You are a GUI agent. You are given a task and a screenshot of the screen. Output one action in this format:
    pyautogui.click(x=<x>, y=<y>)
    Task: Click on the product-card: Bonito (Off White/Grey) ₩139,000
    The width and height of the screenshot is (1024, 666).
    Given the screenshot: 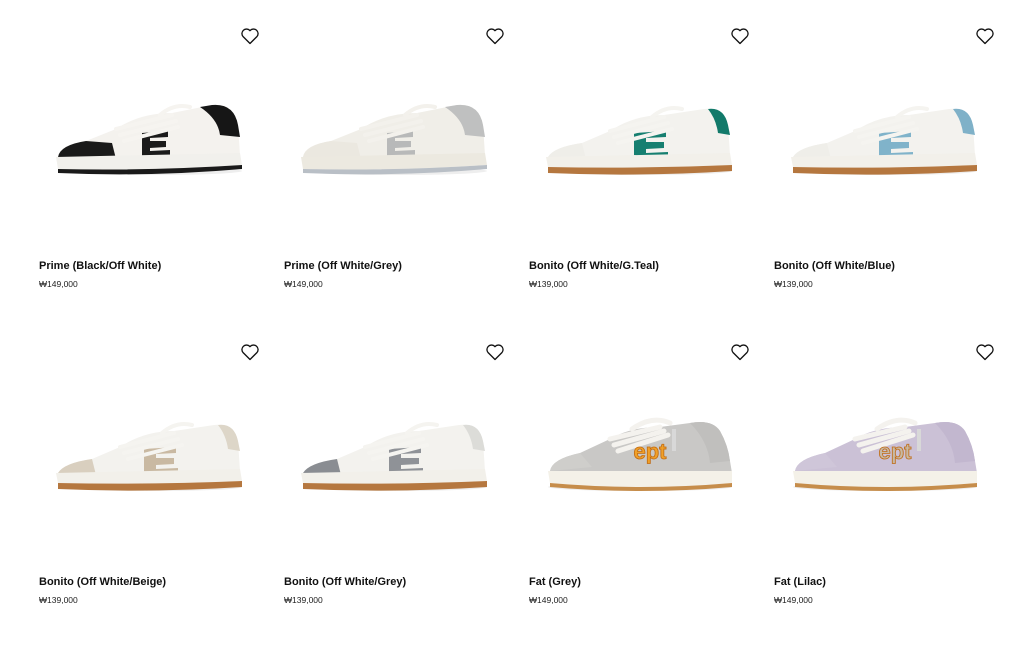 What is the action you would take?
    pyautogui.click(x=394, y=491)
    